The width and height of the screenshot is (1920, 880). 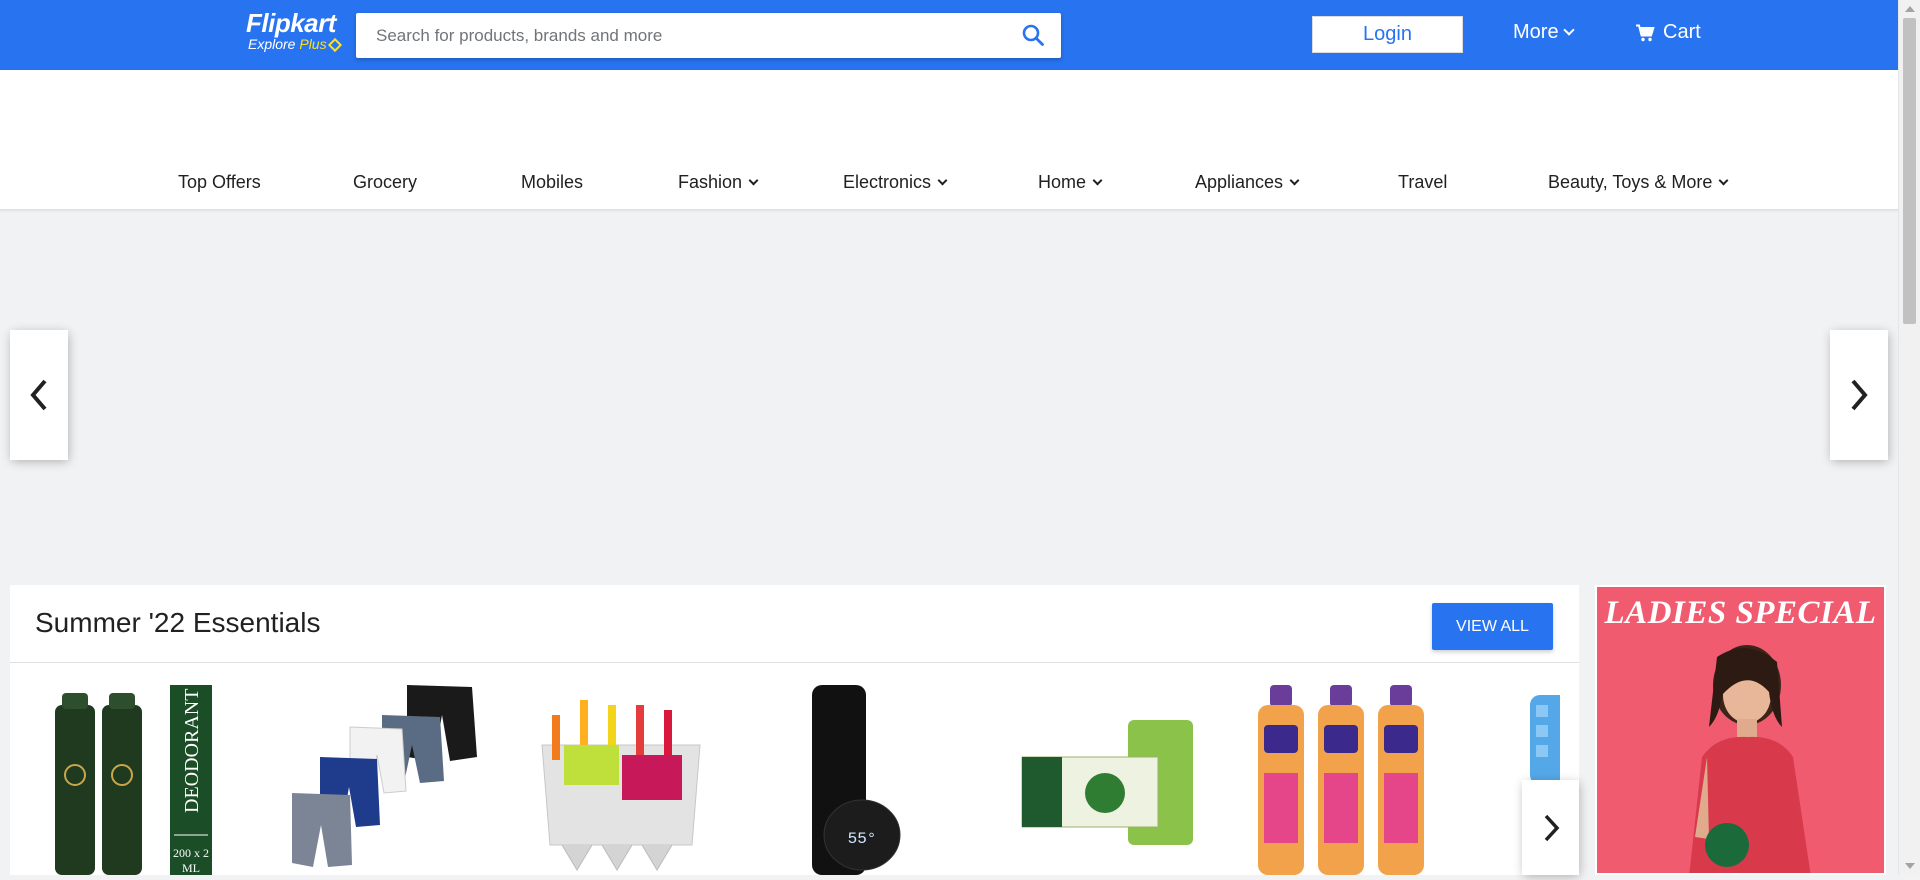 I want to click on deodorant-size: 200 x 2, so click(x=191, y=853).